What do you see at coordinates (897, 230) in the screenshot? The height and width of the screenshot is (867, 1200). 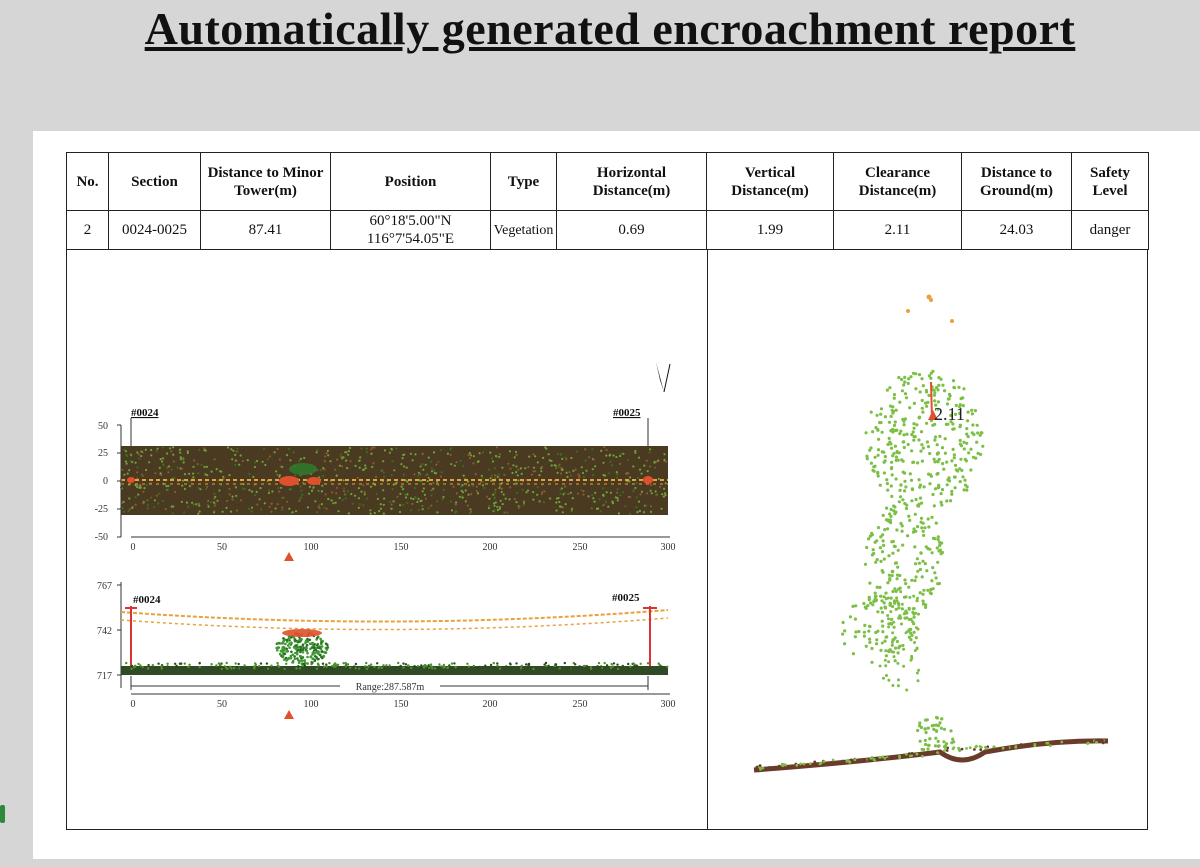 I see `cell-clearance: 2.11` at bounding box center [897, 230].